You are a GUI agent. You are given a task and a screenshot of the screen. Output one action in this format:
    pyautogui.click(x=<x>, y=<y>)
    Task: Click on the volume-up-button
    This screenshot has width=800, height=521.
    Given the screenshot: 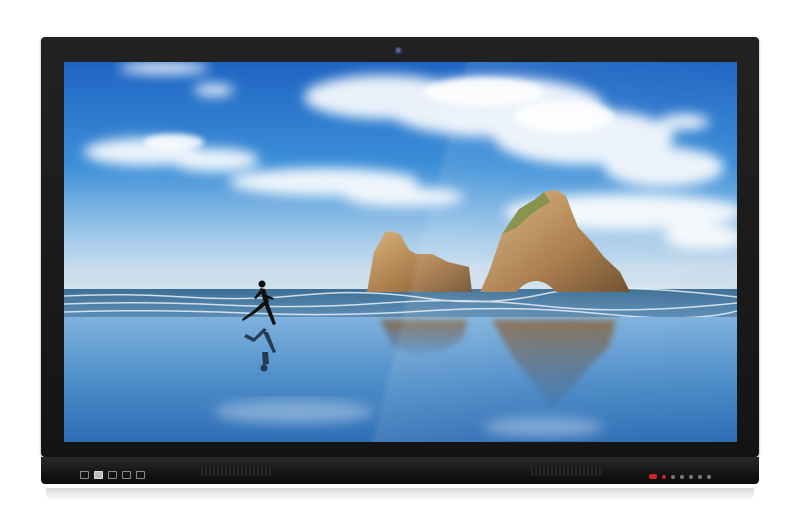 What is the action you would take?
    pyautogui.click(x=700, y=476)
    